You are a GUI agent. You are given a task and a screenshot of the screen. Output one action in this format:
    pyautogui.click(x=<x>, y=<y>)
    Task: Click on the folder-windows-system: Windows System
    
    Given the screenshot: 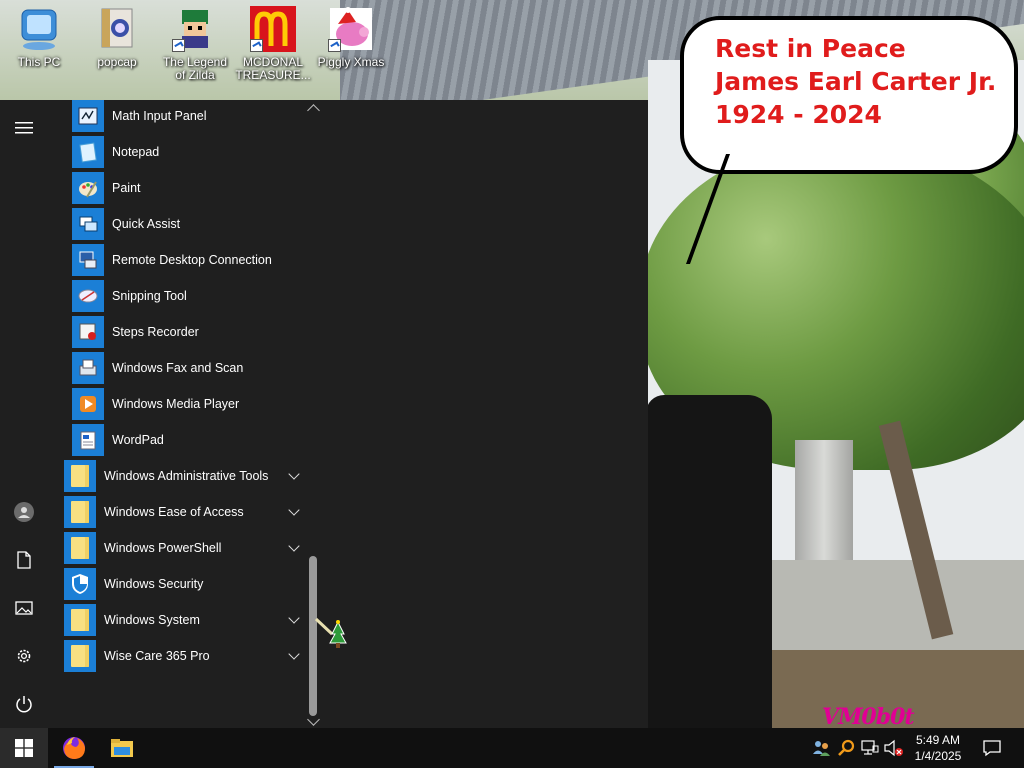 What is the action you would take?
    pyautogui.click(x=177, y=620)
    